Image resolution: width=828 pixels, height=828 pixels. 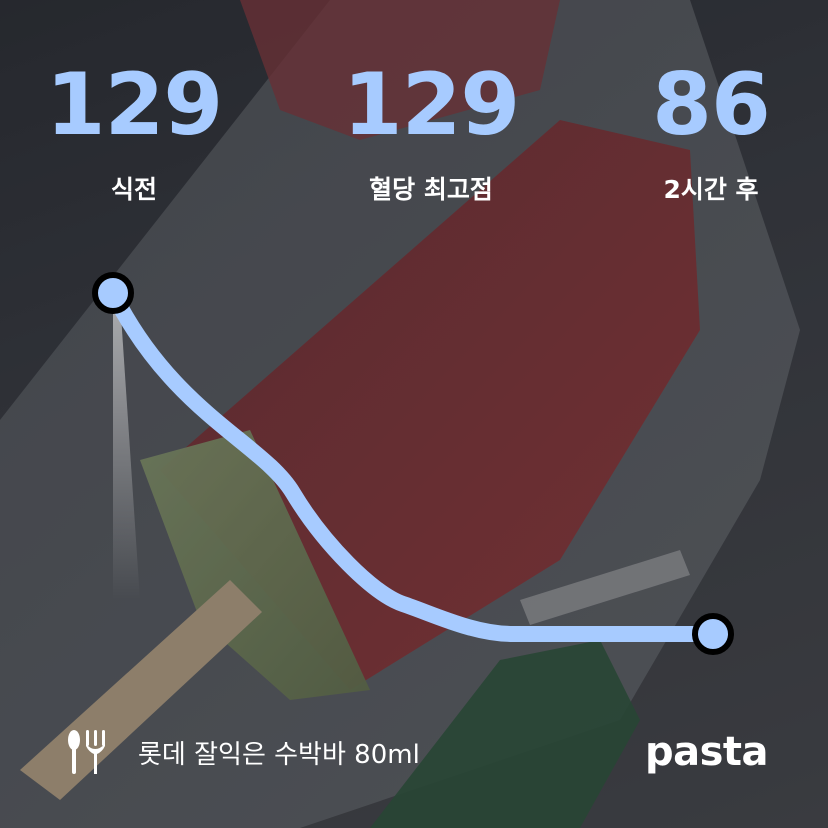 What do you see at coordinates (86, 752) in the screenshot?
I see `fork-knife-icon` at bounding box center [86, 752].